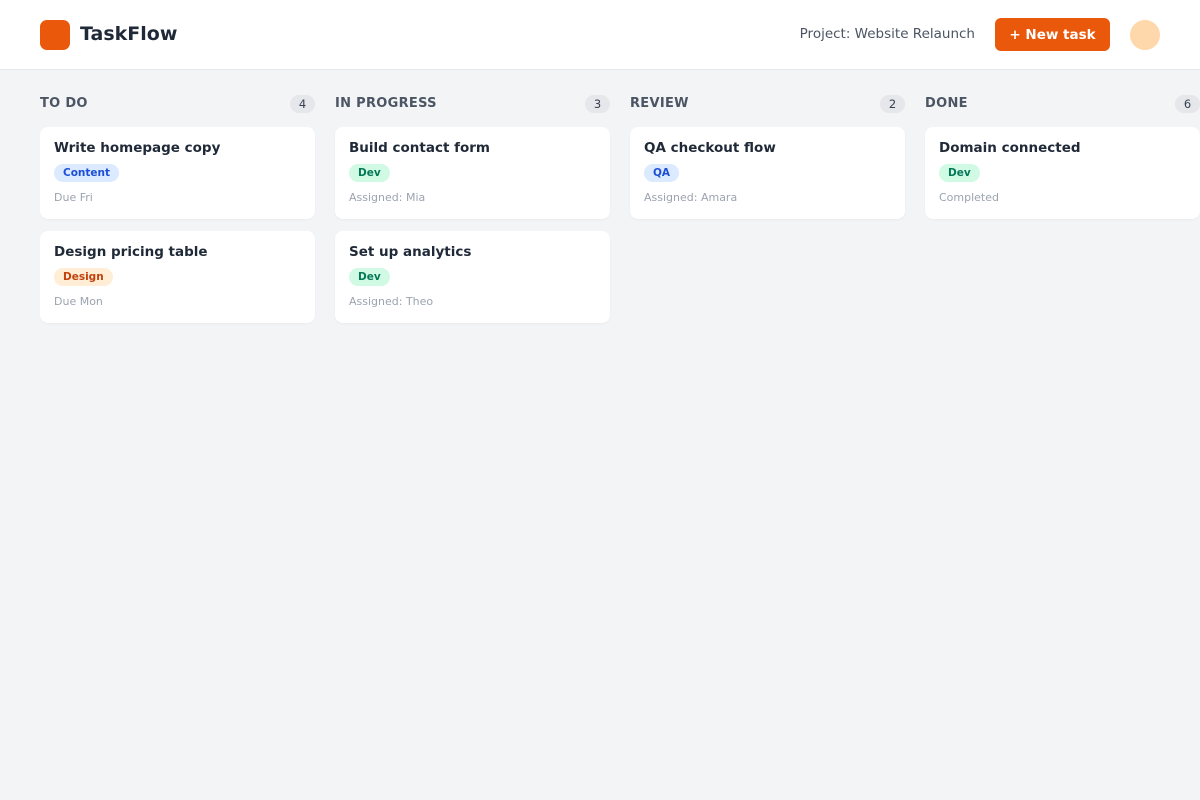 Image resolution: width=1200 pixels, height=800 pixels. I want to click on column-header: TO DO 4, so click(177, 104).